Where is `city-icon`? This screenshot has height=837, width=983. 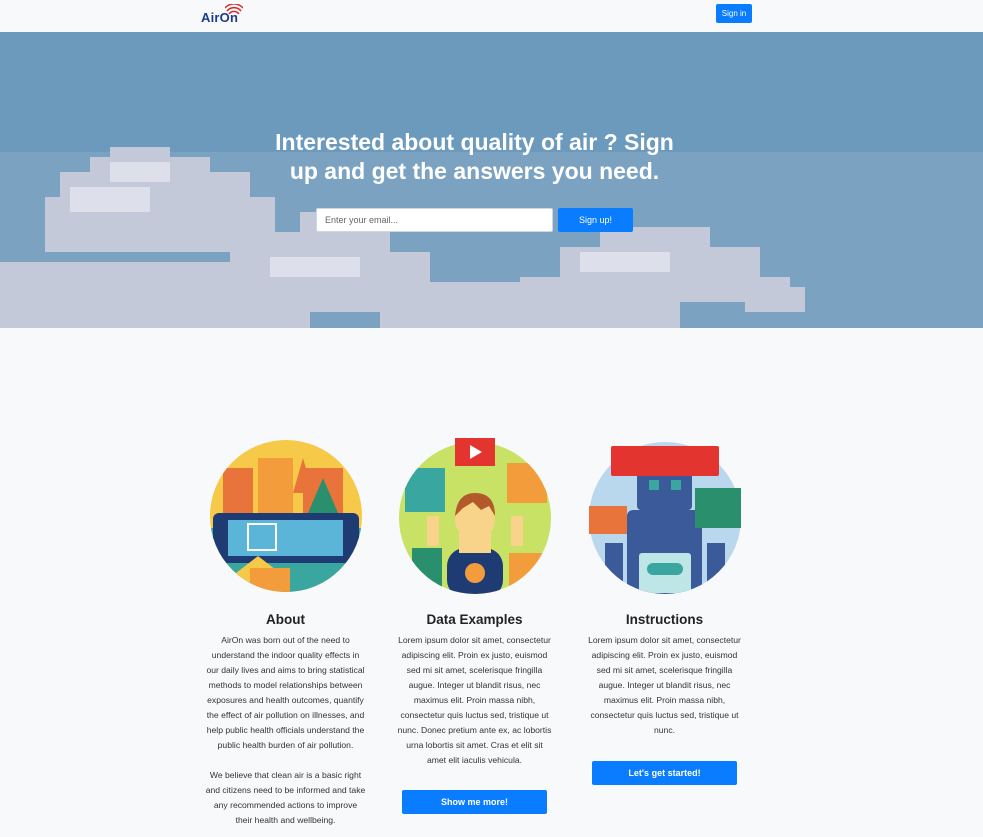
city-icon is located at coordinates (285, 516).